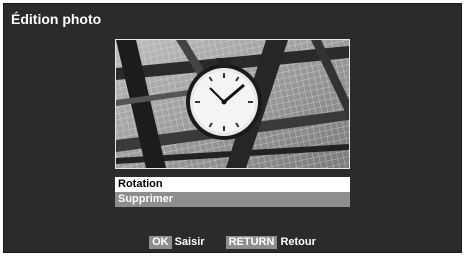  Describe the element at coordinates (56, 19) in the screenshot. I see `page-title: Édition photo` at that location.